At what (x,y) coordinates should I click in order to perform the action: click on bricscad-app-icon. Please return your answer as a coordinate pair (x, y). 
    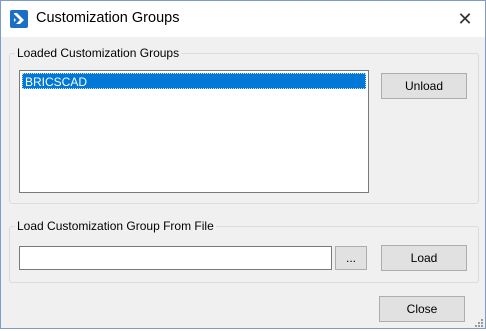
    Looking at the image, I should click on (19, 19).